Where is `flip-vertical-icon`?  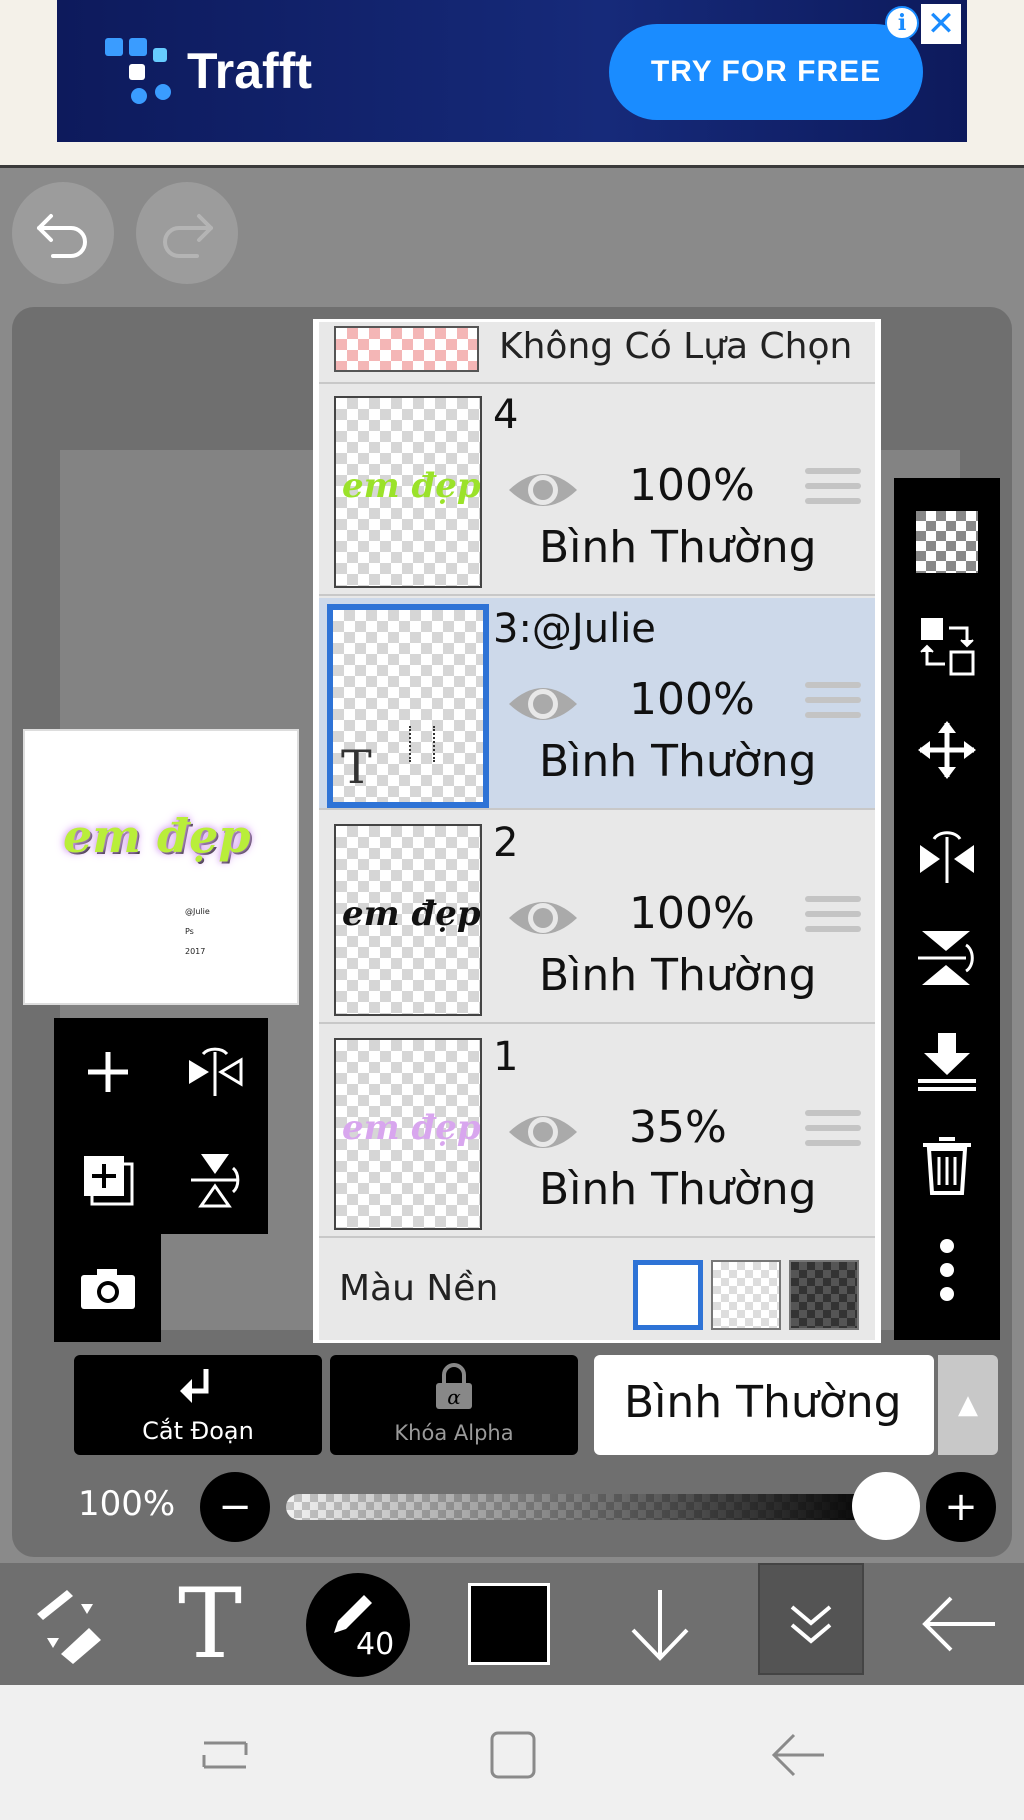
flip-vertical-icon is located at coordinates (946, 958).